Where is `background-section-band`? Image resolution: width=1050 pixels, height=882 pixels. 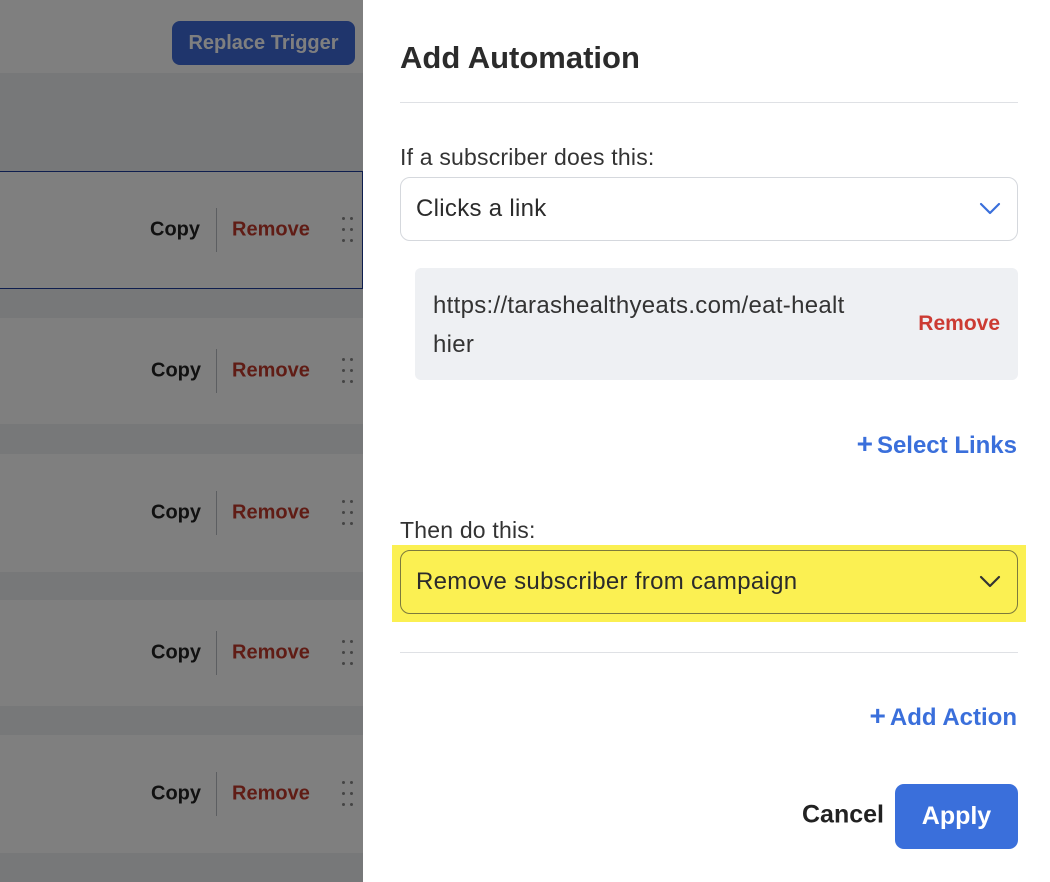 background-section-band is located at coordinates (181, 108).